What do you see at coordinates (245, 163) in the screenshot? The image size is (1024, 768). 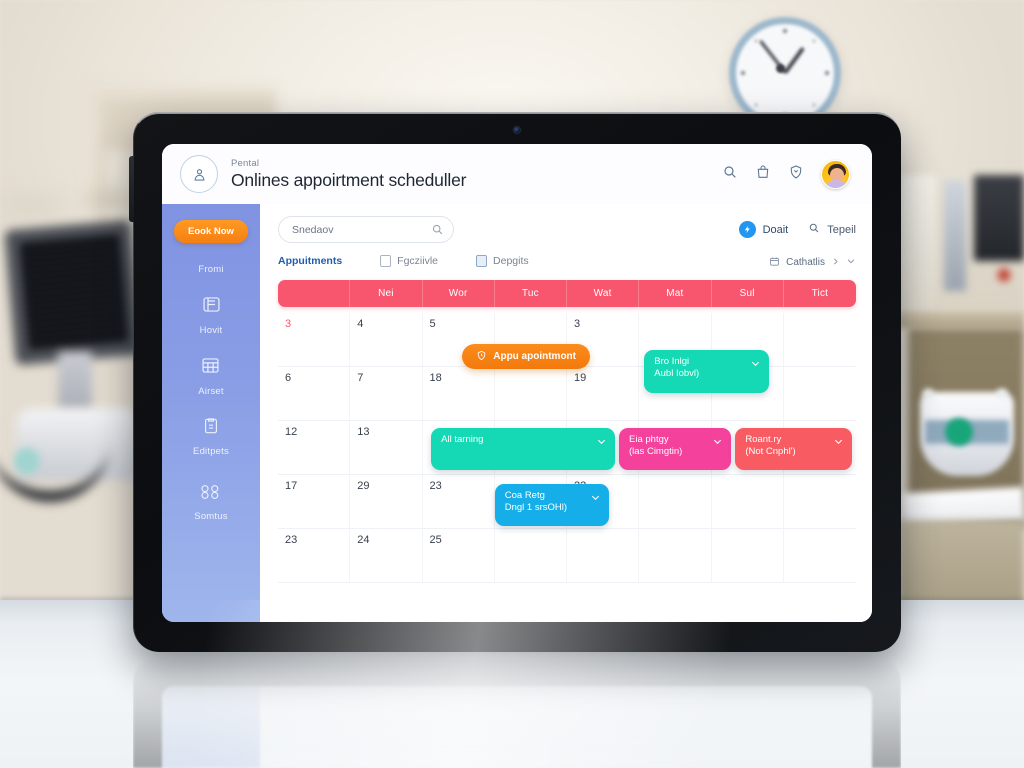 I see `brand-kicker: Pental` at bounding box center [245, 163].